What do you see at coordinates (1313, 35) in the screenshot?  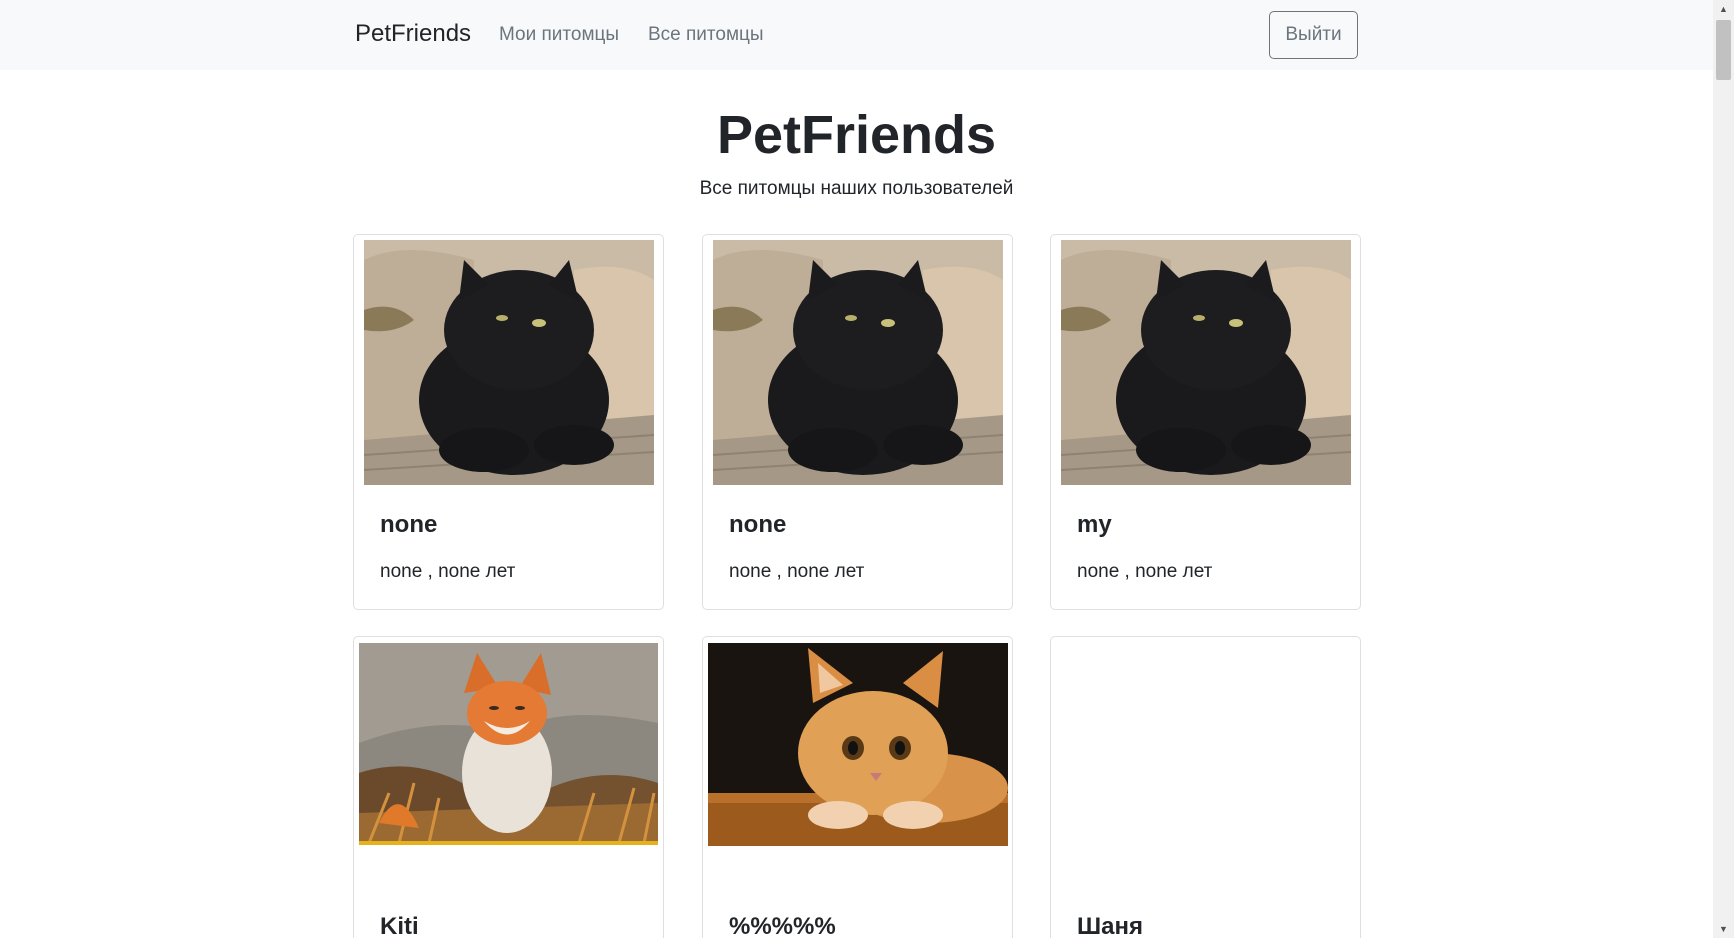 I see `logout-button: Выйти` at bounding box center [1313, 35].